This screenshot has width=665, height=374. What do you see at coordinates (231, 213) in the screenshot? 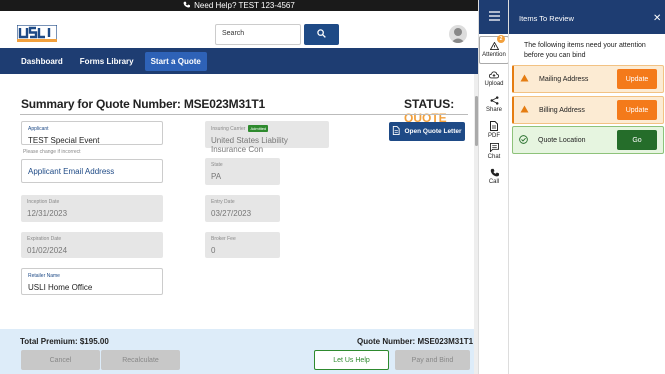
I see `entry-date-value: 03/27/2023` at bounding box center [231, 213].